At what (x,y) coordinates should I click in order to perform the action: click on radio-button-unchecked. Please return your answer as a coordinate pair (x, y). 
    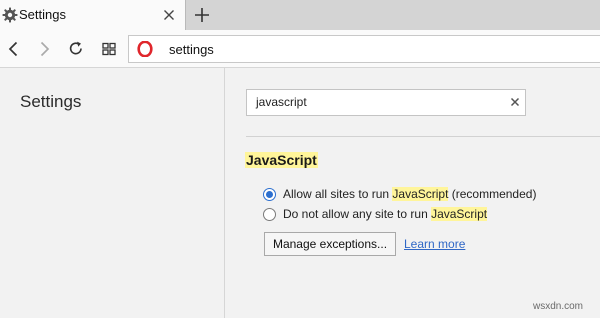
    Looking at the image, I should click on (269, 214).